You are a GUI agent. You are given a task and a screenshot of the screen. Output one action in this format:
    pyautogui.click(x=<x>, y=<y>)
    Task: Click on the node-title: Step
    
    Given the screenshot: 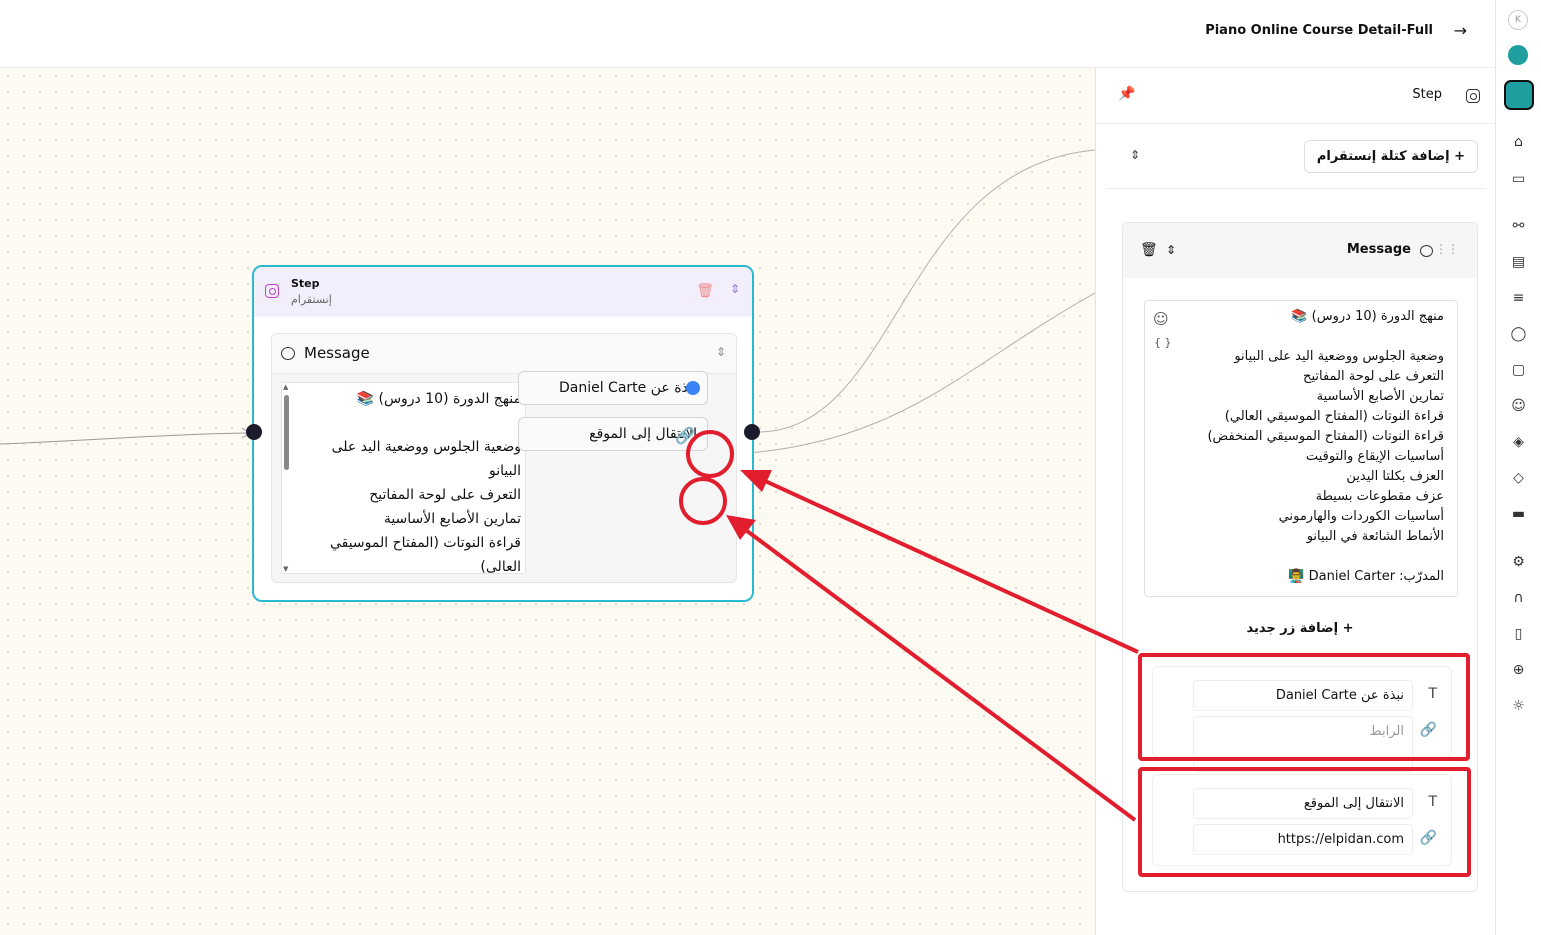 What is the action you would take?
    pyautogui.click(x=305, y=283)
    